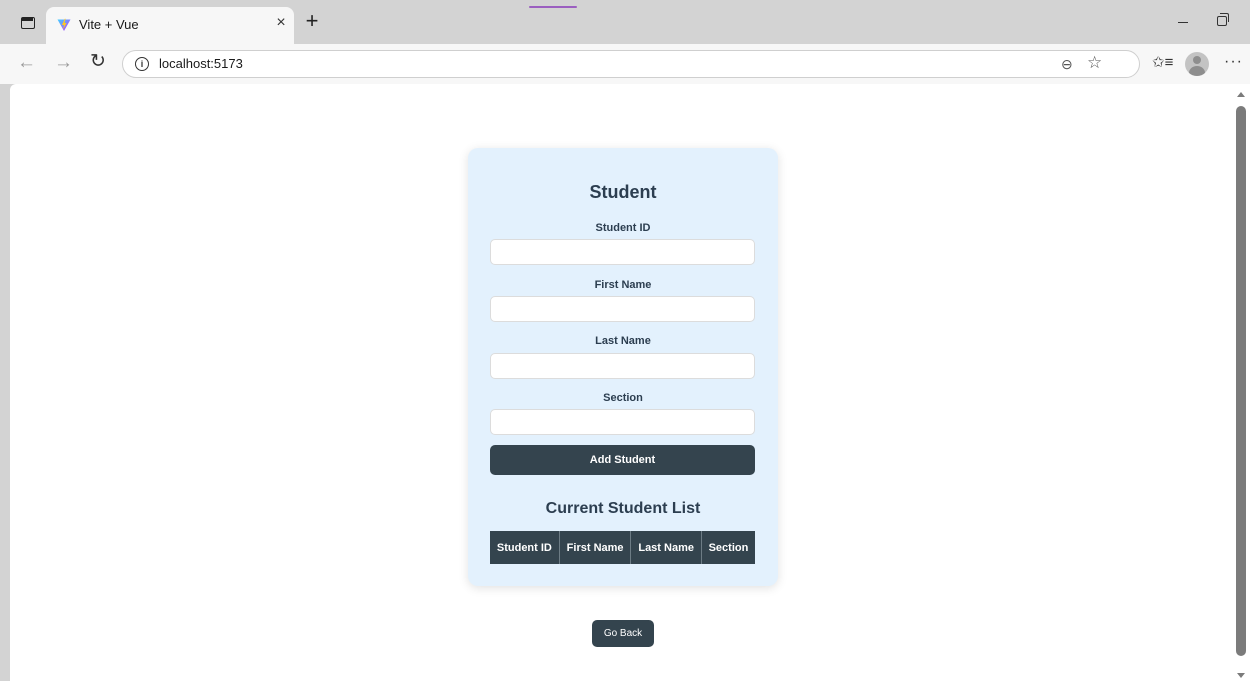 The width and height of the screenshot is (1250, 681). What do you see at coordinates (622, 422) in the screenshot?
I see `section-input` at bounding box center [622, 422].